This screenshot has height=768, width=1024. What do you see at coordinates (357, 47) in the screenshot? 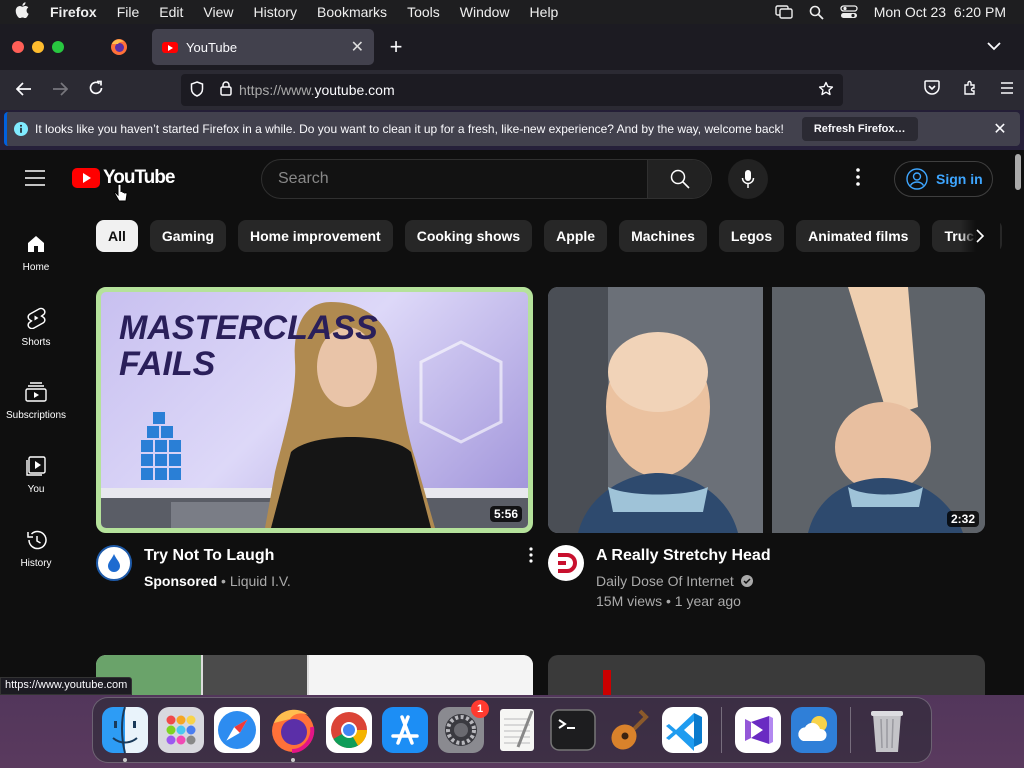
I see `close-tab-icon: ✕` at bounding box center [357, 47].